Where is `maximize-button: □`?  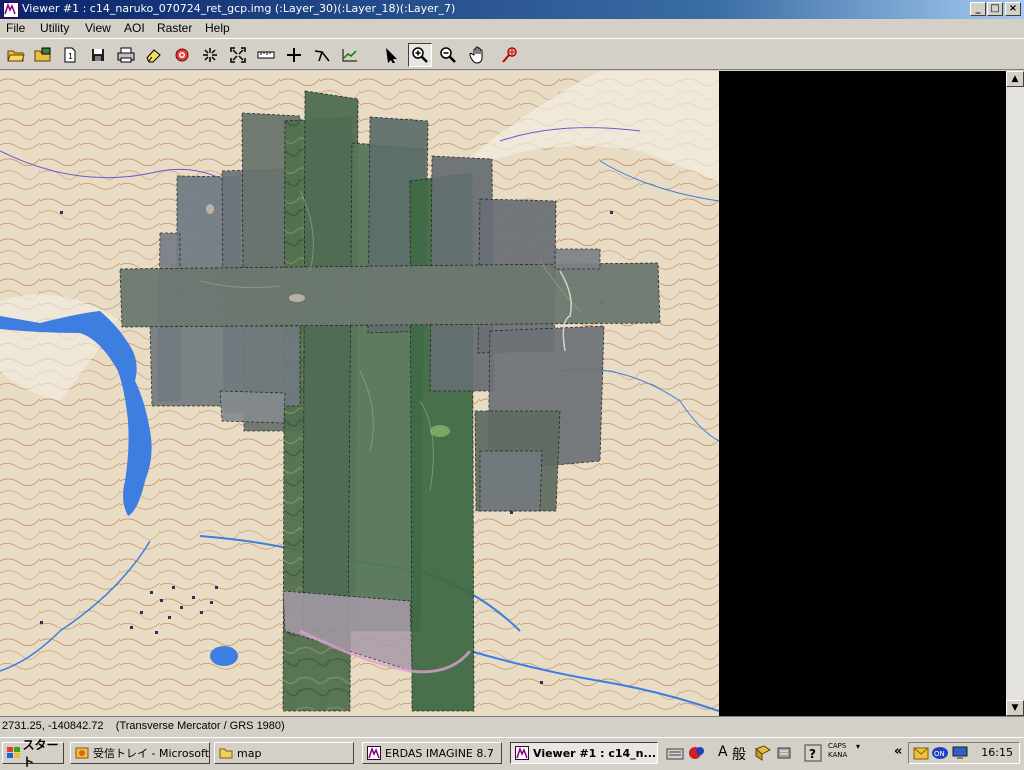
maximize-button: □ is located at coordinates (995, 9).